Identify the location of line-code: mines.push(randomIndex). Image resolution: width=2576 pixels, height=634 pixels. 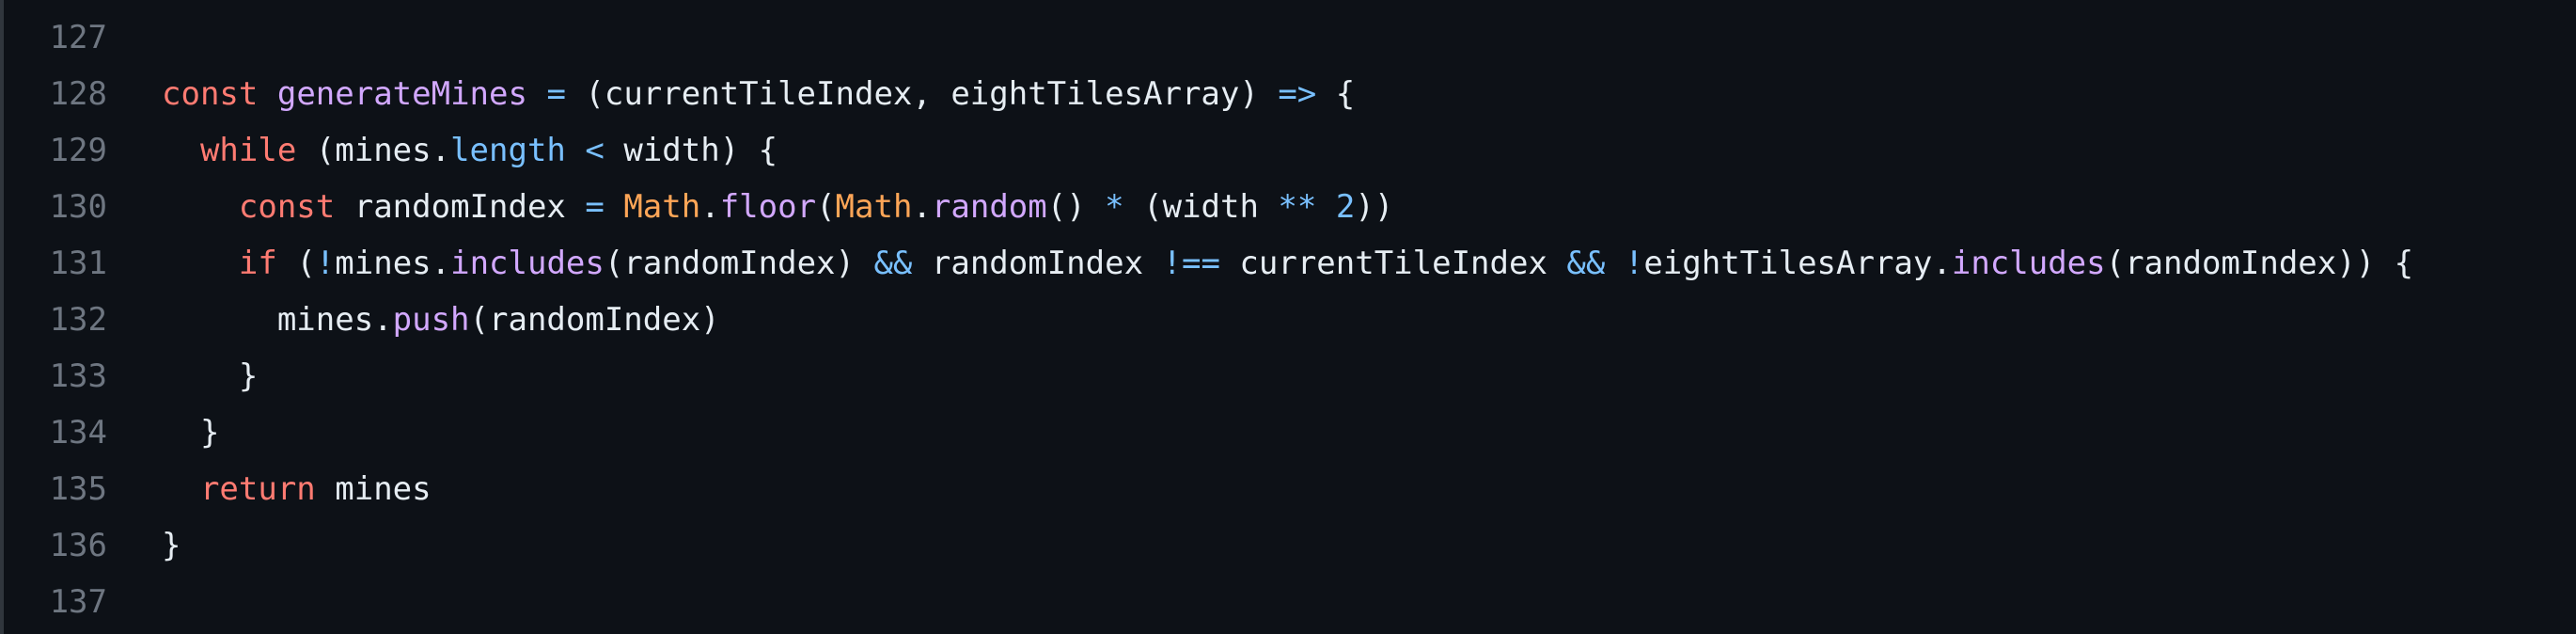
(414, 320).